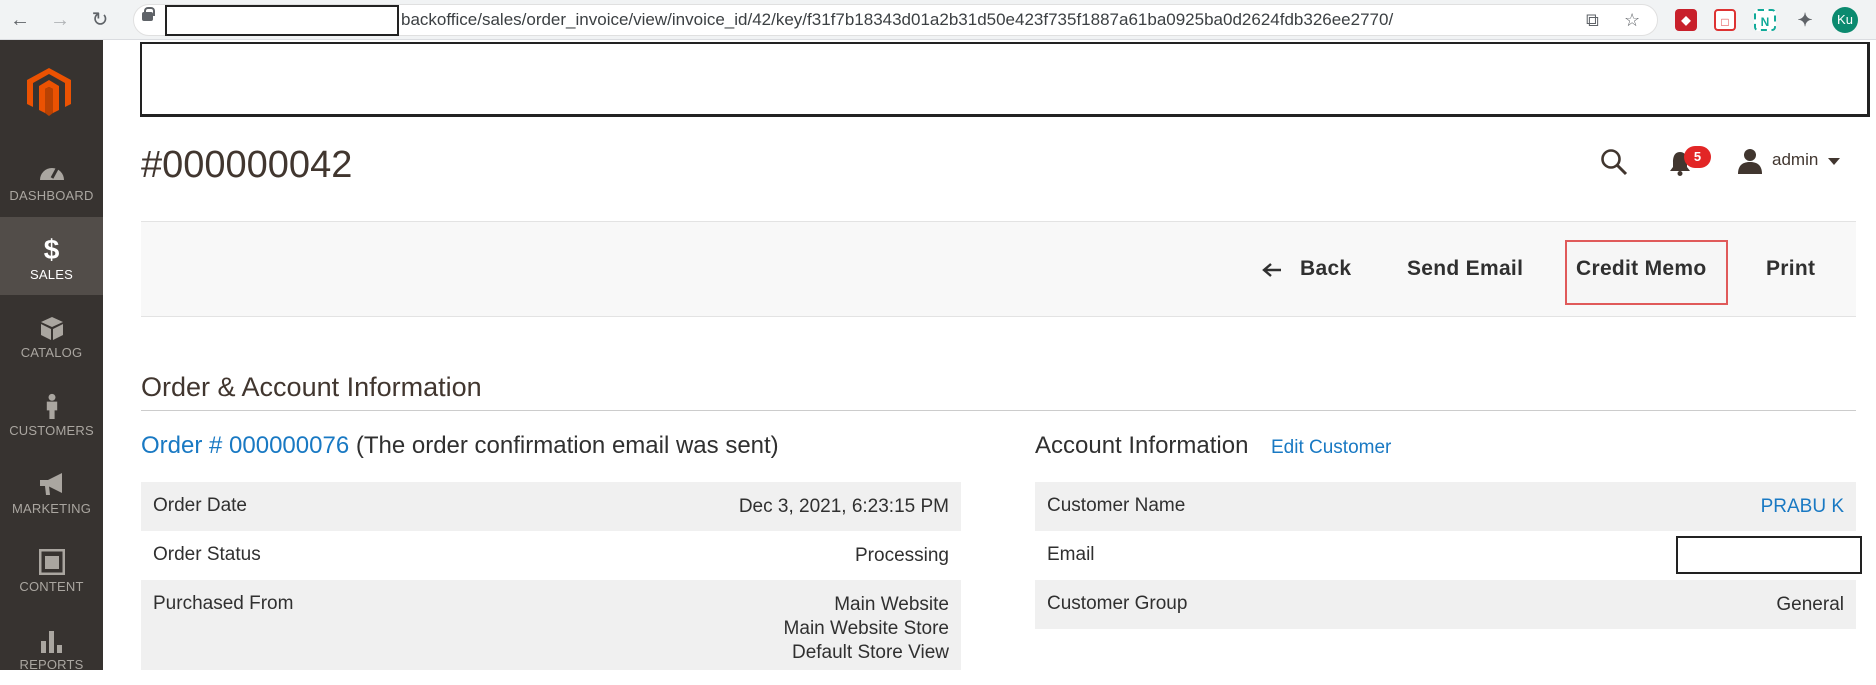 The width and height of the screenshot is (1876, 685). Describe the element at coordinates (1005, 79) in the screenshot. I see `redacted-banner` at that location.